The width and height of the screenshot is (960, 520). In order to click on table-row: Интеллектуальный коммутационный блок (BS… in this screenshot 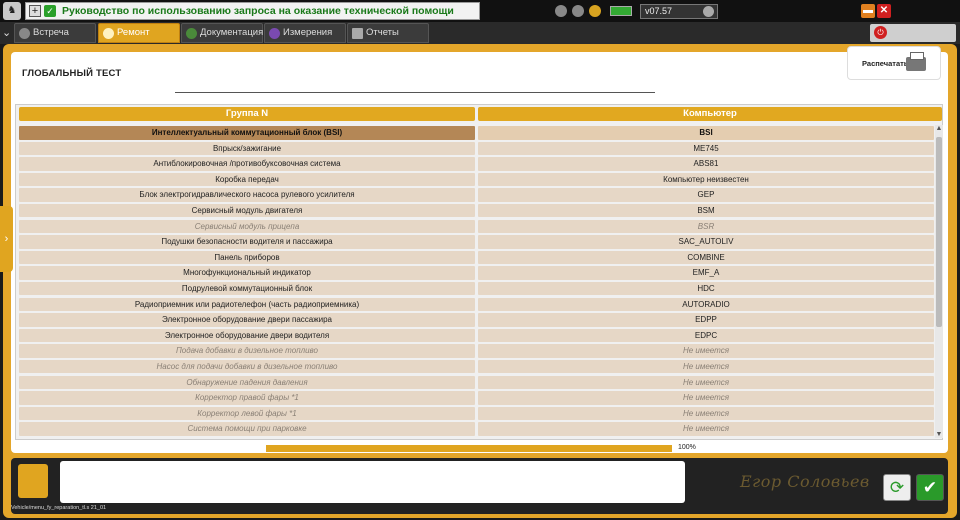, I will do `click(475, 133)`.